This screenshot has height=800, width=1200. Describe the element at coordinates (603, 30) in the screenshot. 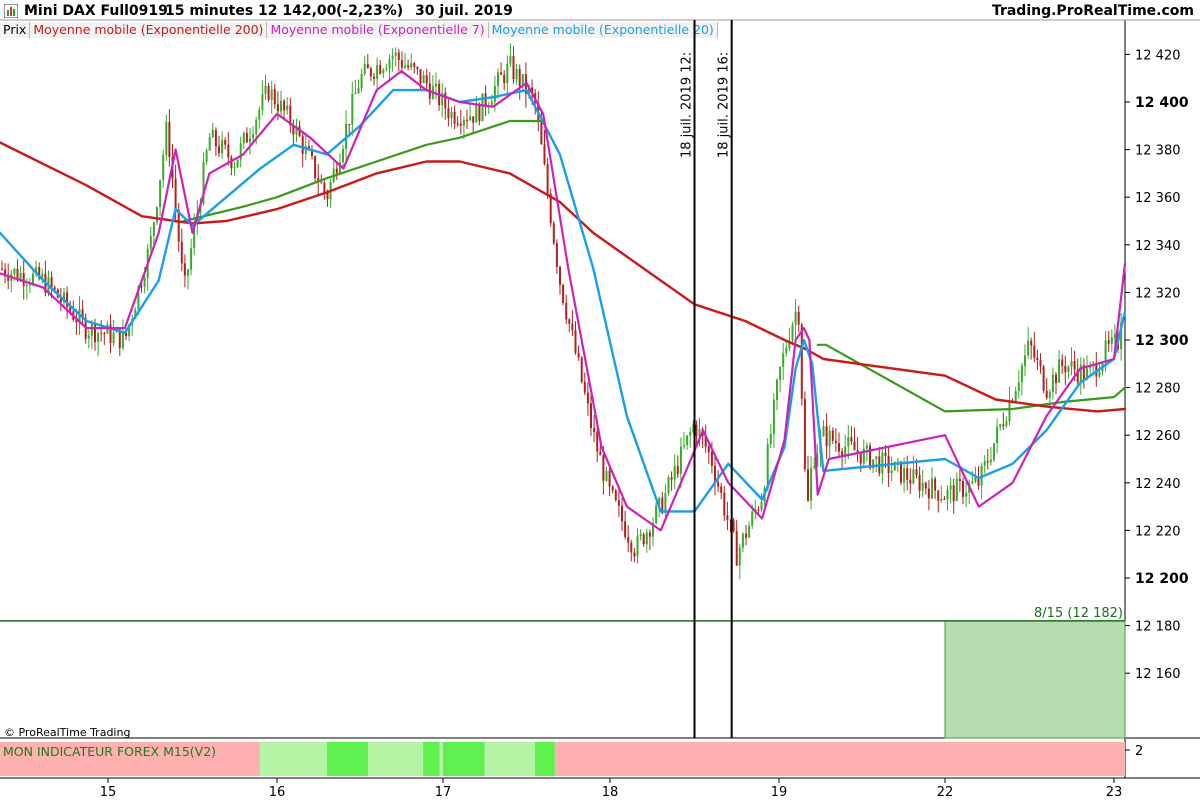

I see `legend-ema20: Moyenne mobile (Exponentielle 20)` at that location.